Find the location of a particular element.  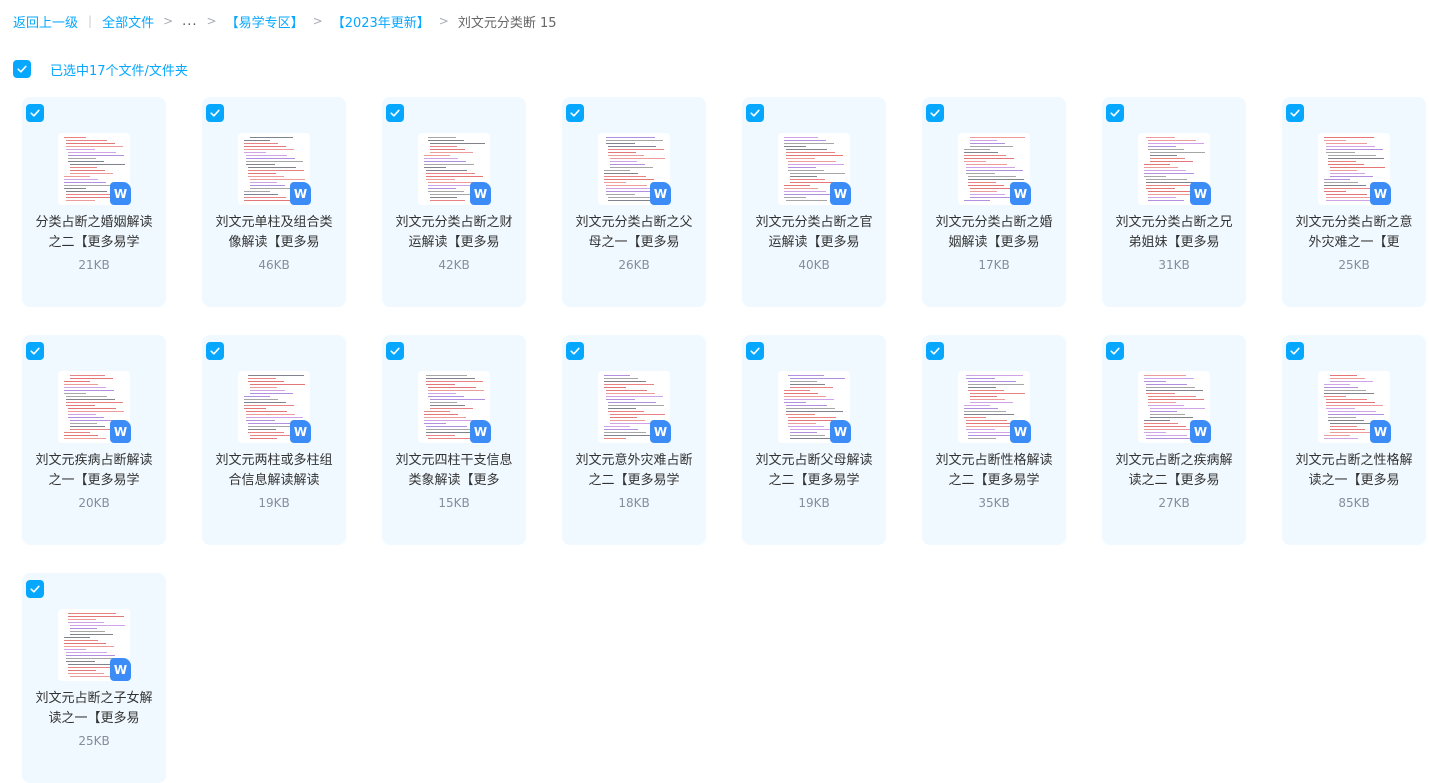

file-name: 刘文元分类占断之官运解读【更多易 is located at coordinates (814, 233).